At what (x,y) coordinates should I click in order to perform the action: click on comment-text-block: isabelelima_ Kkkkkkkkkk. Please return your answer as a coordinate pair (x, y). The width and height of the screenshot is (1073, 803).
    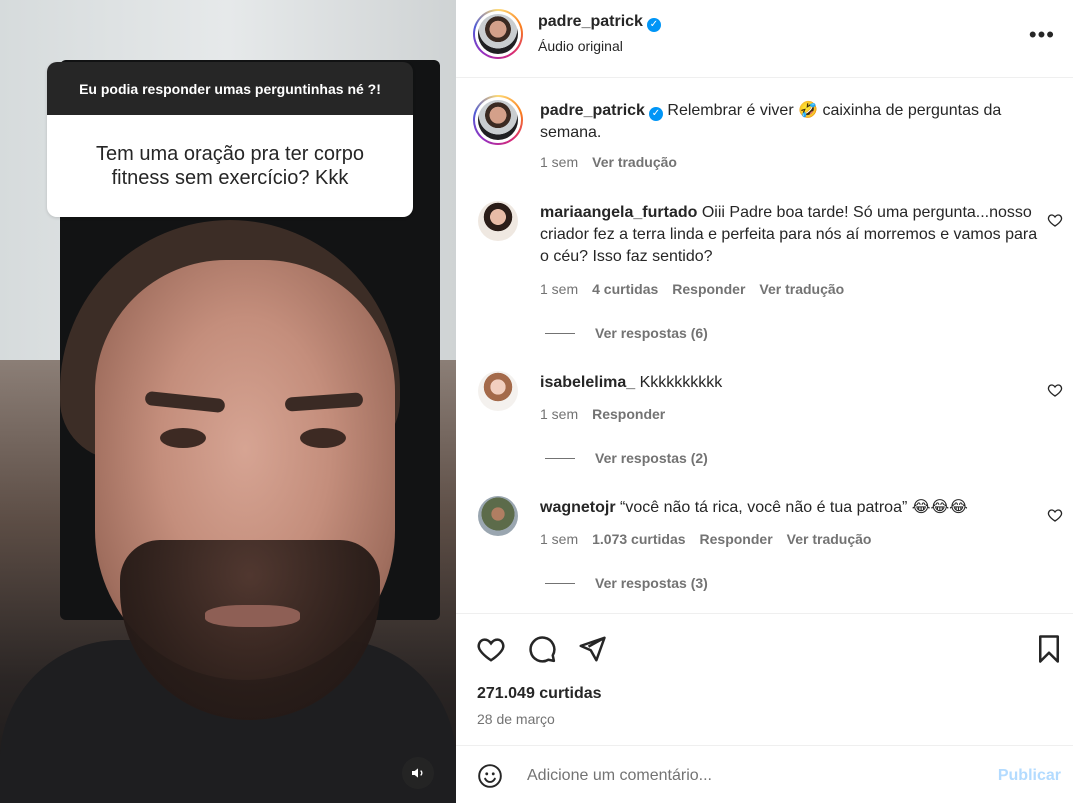
    Looking at the image, I should click on (790, 383).